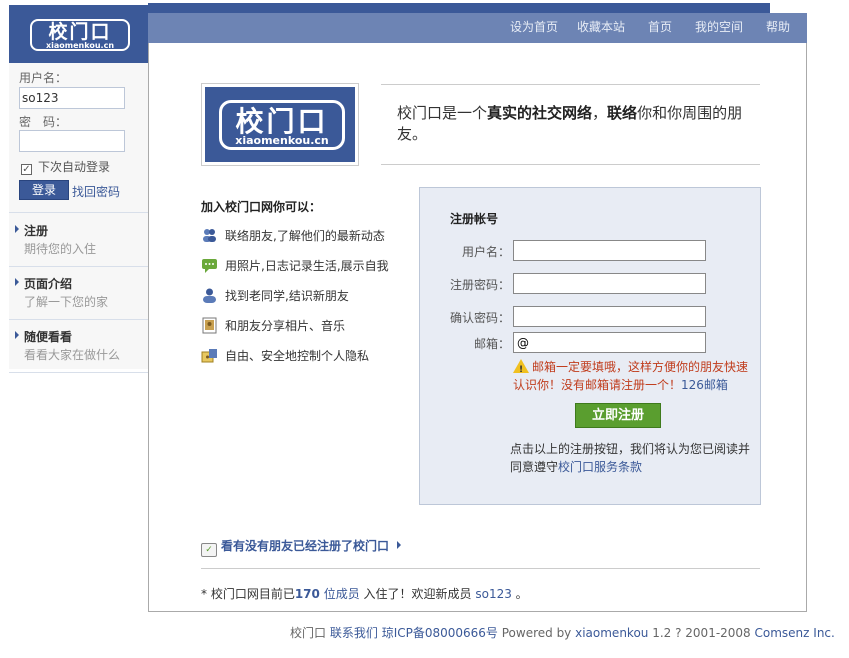 This screenshot has height=658, width=849. I want to click on login-button: 登录, so click(44, 190).